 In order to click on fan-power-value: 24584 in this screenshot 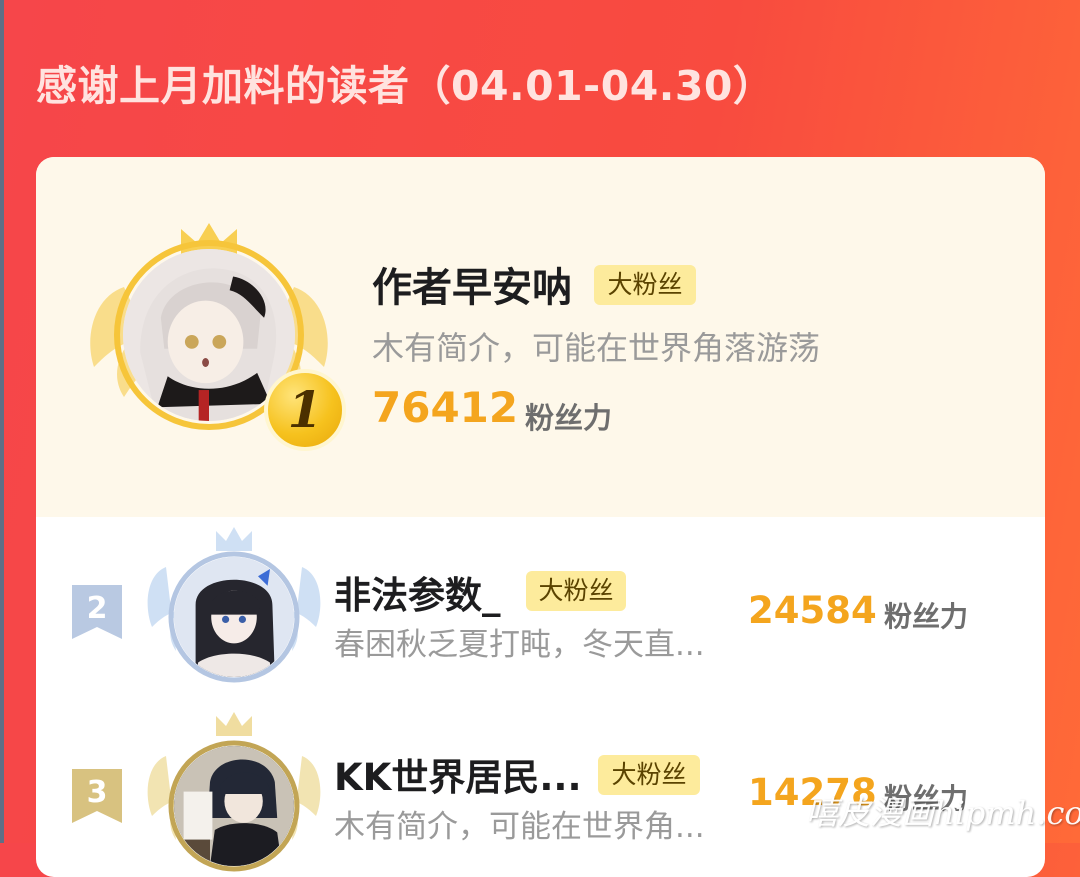, I will do `click(812, 610)`.